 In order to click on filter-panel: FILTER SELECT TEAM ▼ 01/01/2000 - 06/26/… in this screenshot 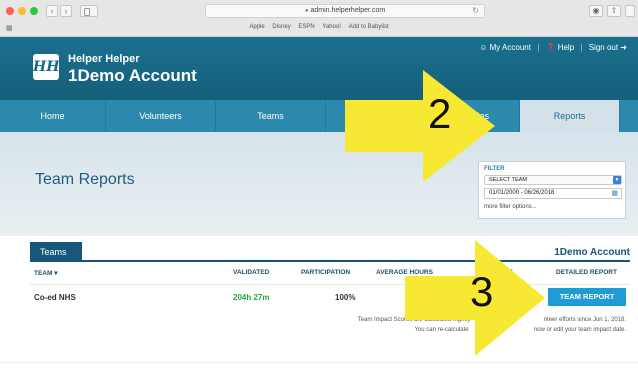, I will do `click(552, 190)`.